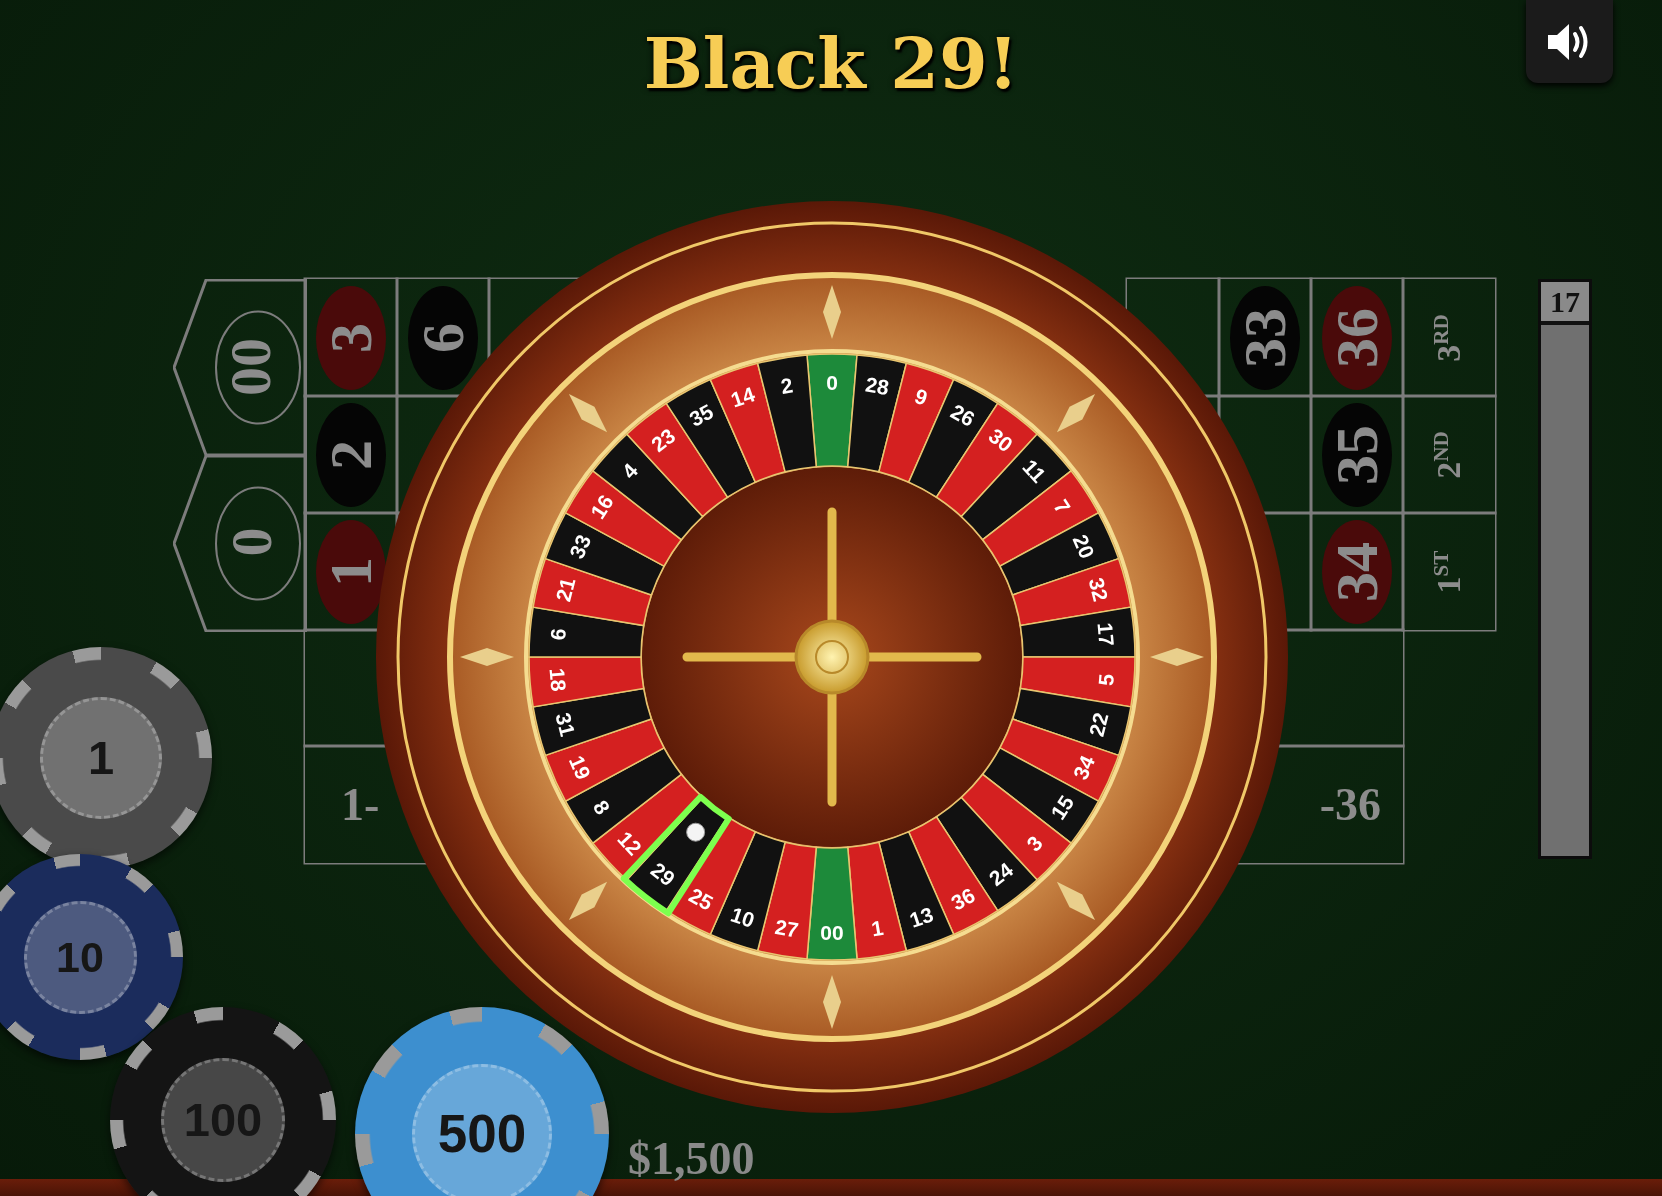 This screenshot has height=1196, width=1662. I want to click on pocket-number: 9, so click(921, 397).